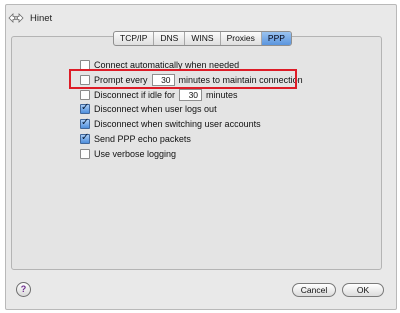 This screenshot has height=313, width=400. Describe the element at coordinates (241, 38) in the screenshot. I see `tab-proxies: Proxies` at that location.